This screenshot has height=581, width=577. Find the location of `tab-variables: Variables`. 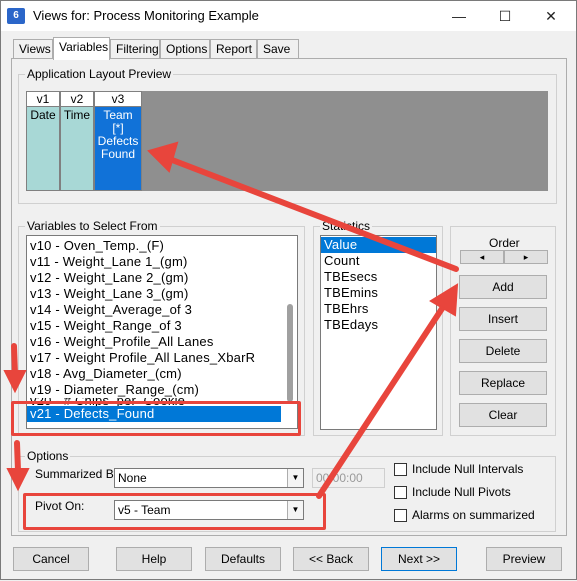

tab-variables: Variables is located at coordinates (81, 48).